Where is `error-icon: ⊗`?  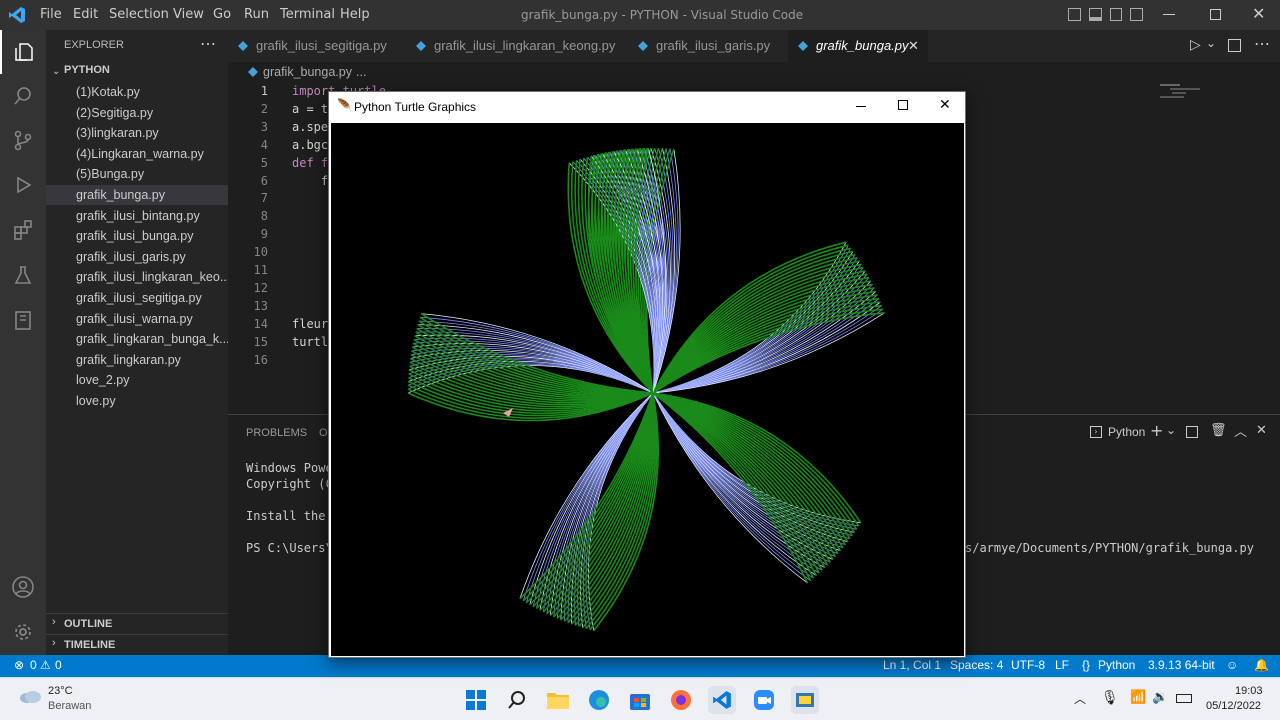 error-icon: ⊗ is located at coordinates (19, 665).